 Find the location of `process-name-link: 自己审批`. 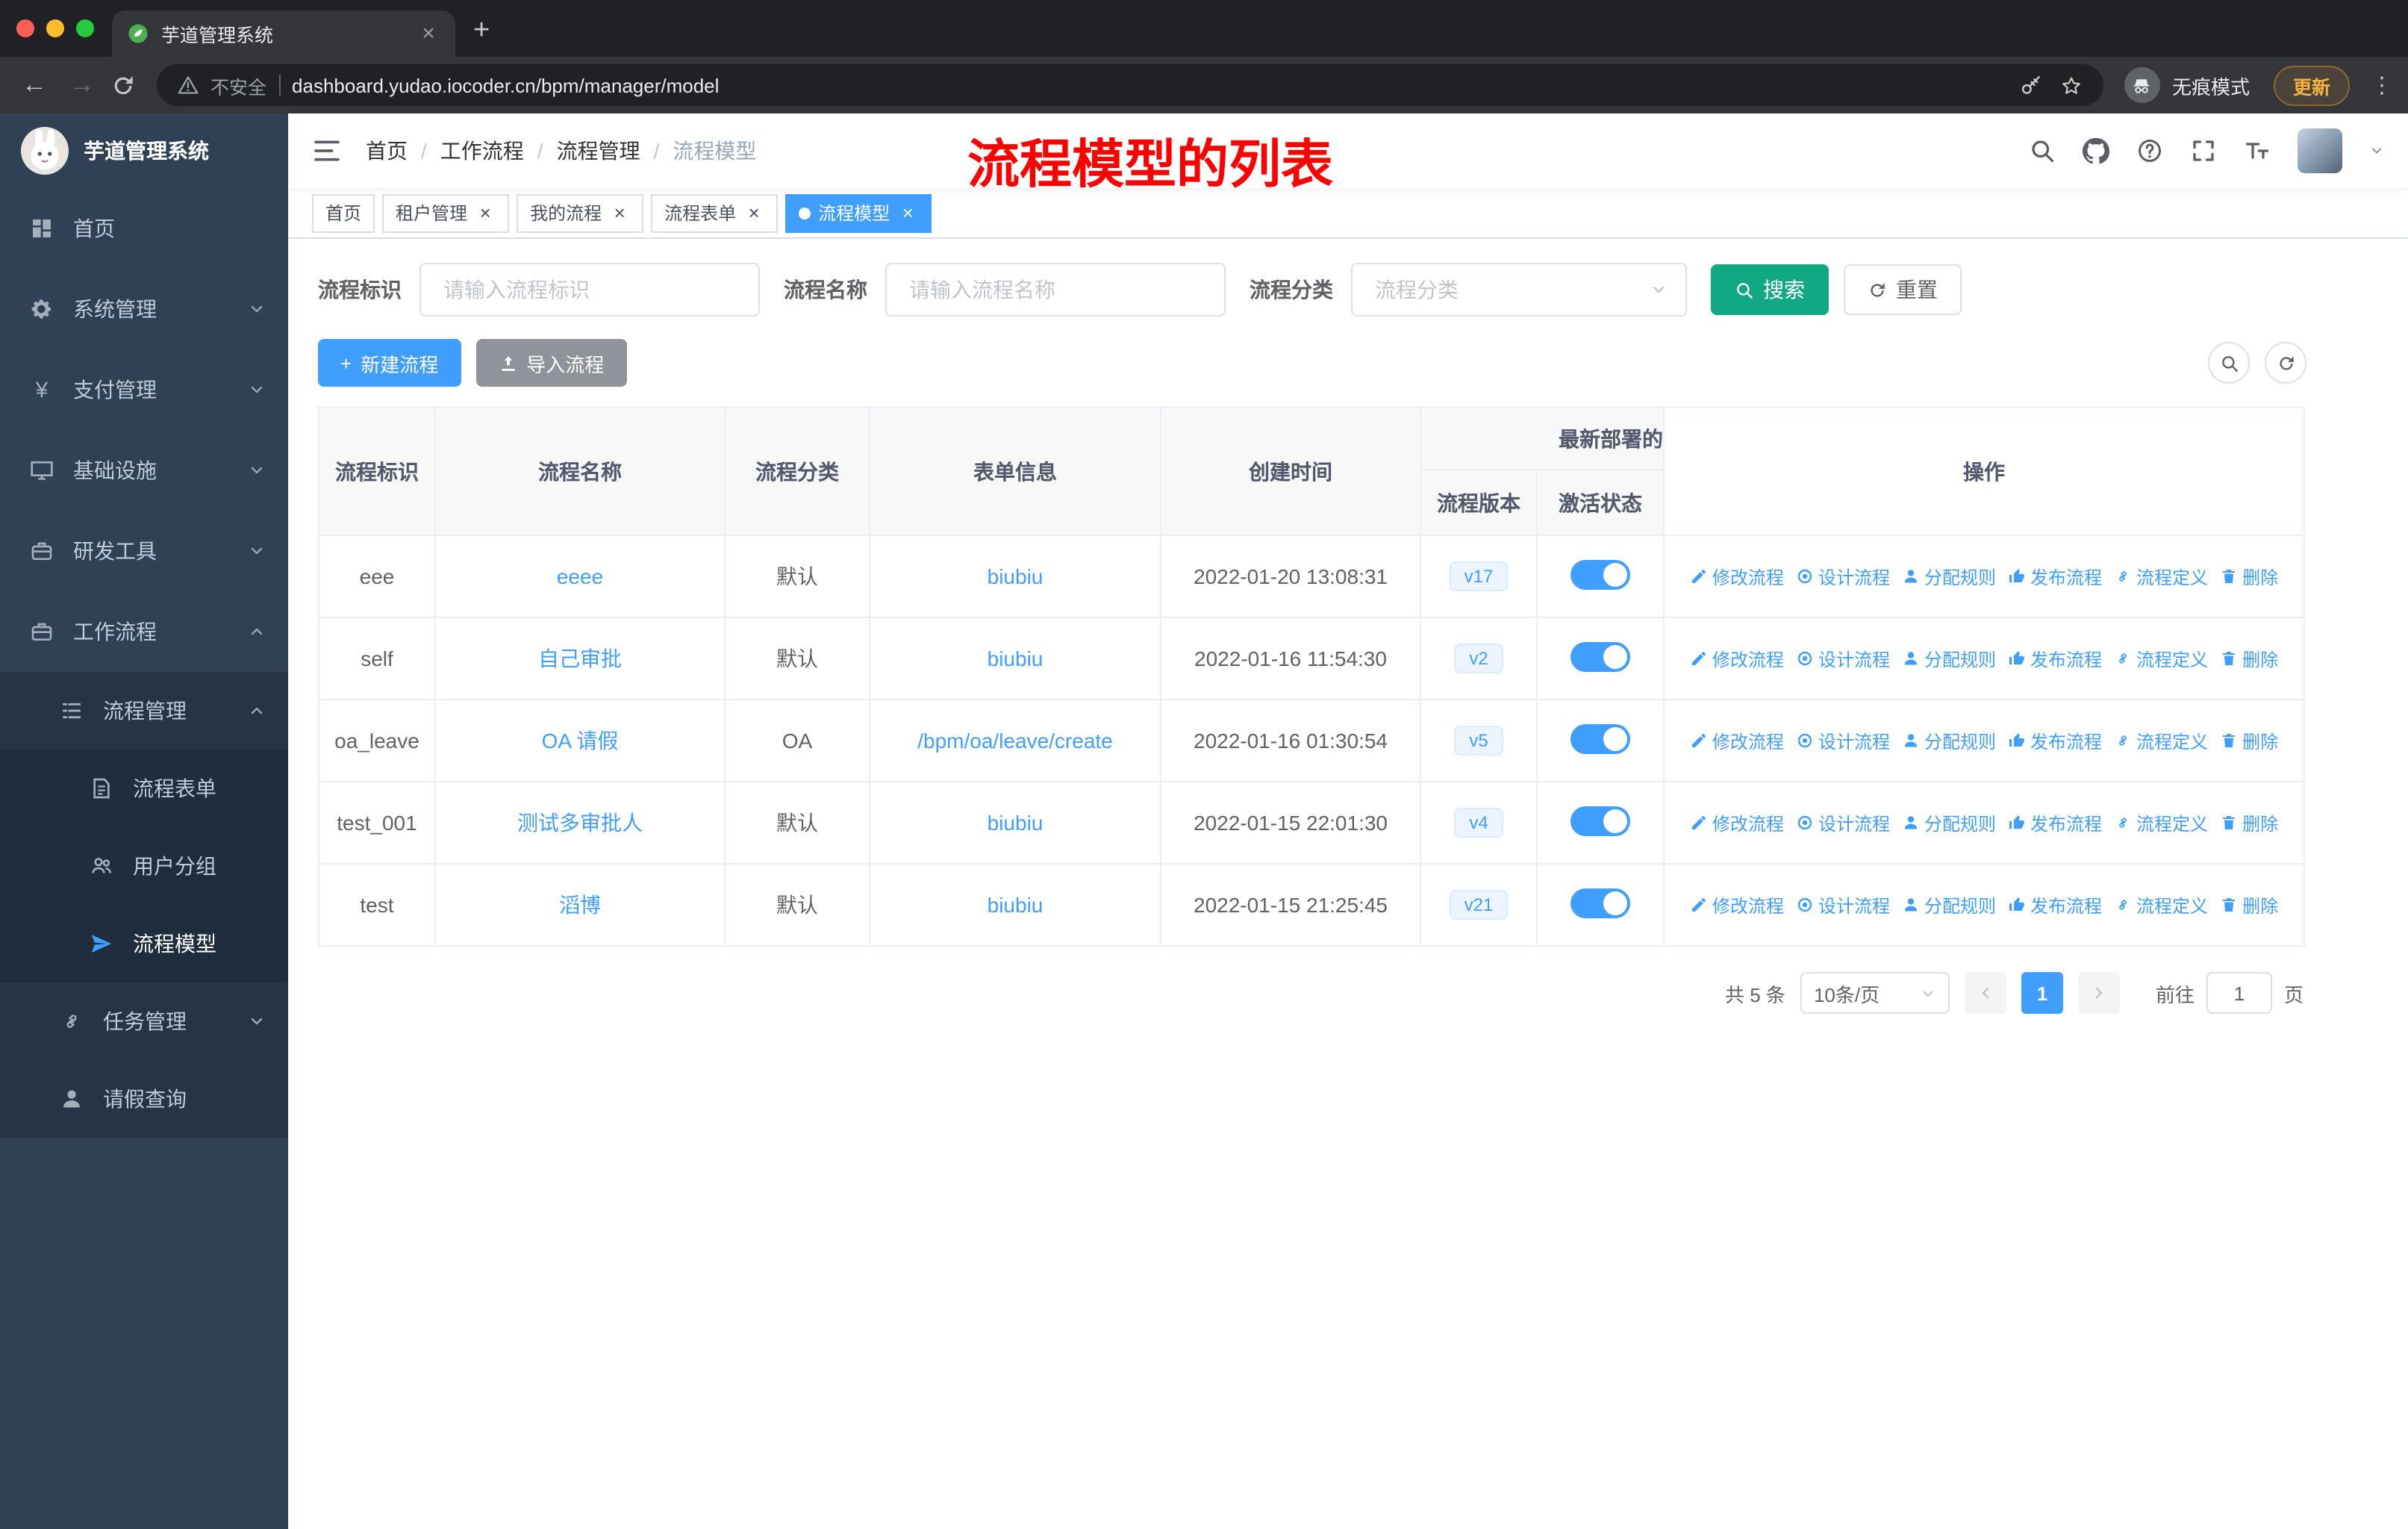

process-name-link: 自己审批 is located at coordinates (580, 658).